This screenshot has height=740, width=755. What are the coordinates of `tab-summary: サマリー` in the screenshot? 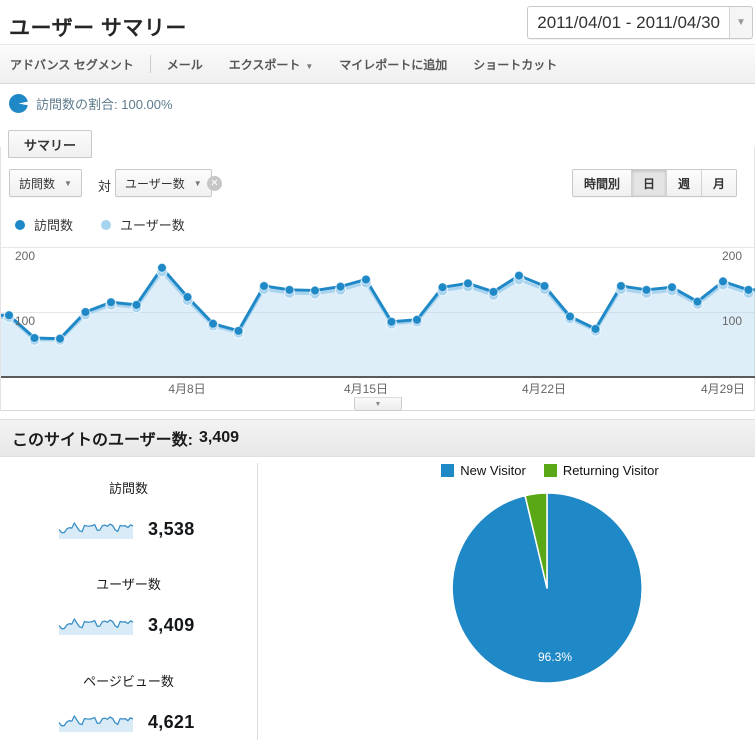 It's located at (50, 144).